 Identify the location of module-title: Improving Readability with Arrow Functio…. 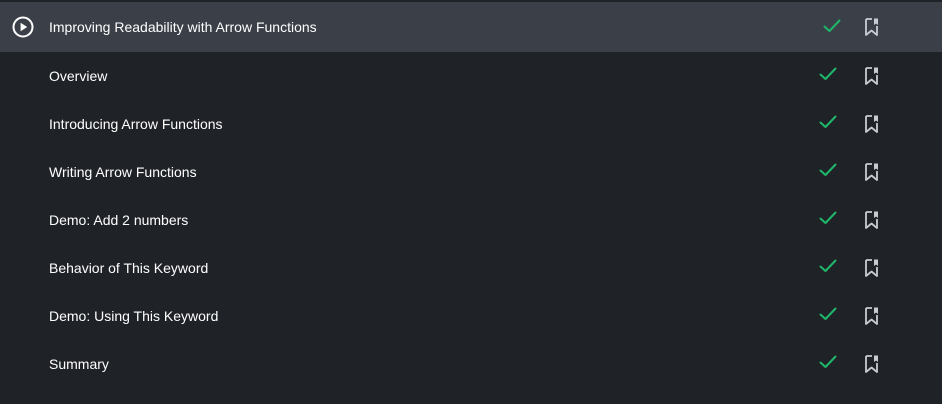
(183, 27).